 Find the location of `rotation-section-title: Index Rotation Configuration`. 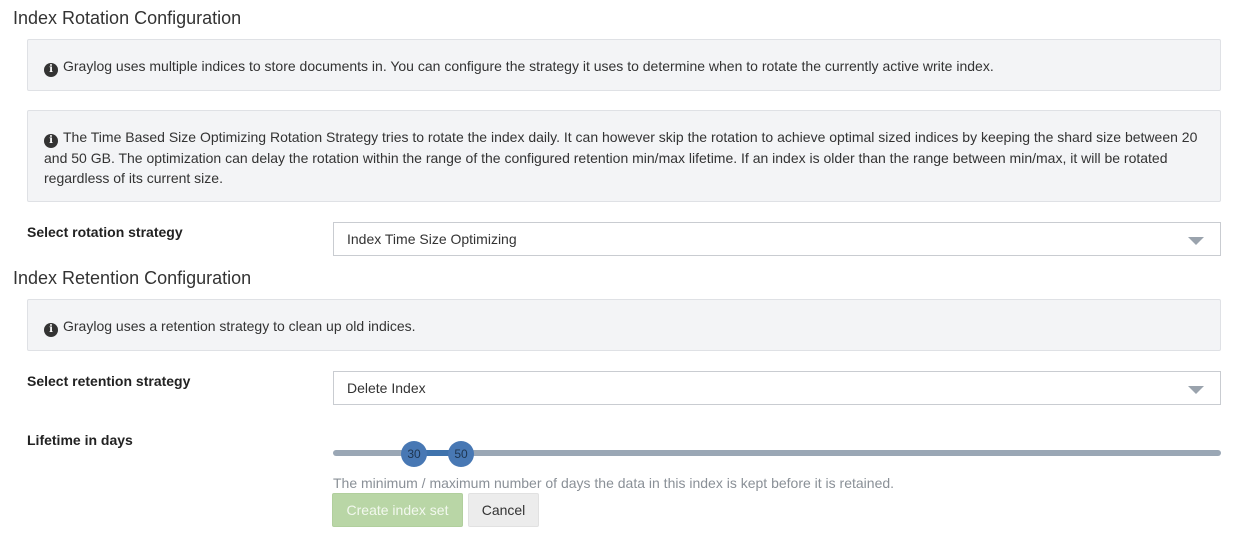

rotation-section-title: Index Rotation Configuration is located at coordinates (127, 18).